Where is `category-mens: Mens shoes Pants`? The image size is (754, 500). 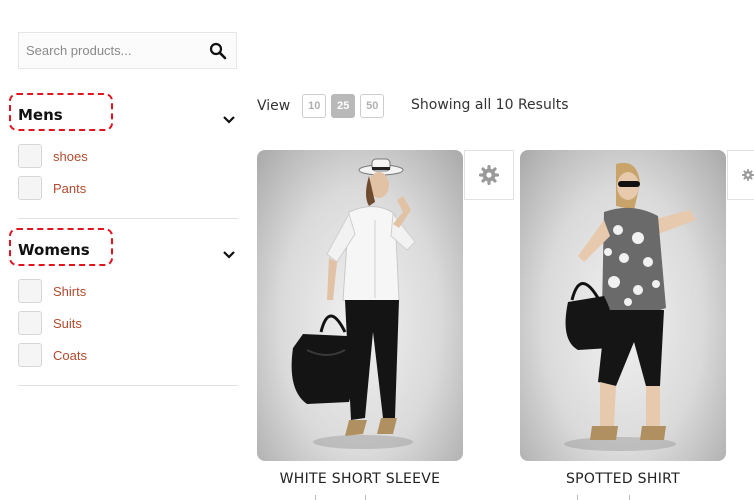 category-mens: Mens shoes Pants is located at coordinates (123, 148).